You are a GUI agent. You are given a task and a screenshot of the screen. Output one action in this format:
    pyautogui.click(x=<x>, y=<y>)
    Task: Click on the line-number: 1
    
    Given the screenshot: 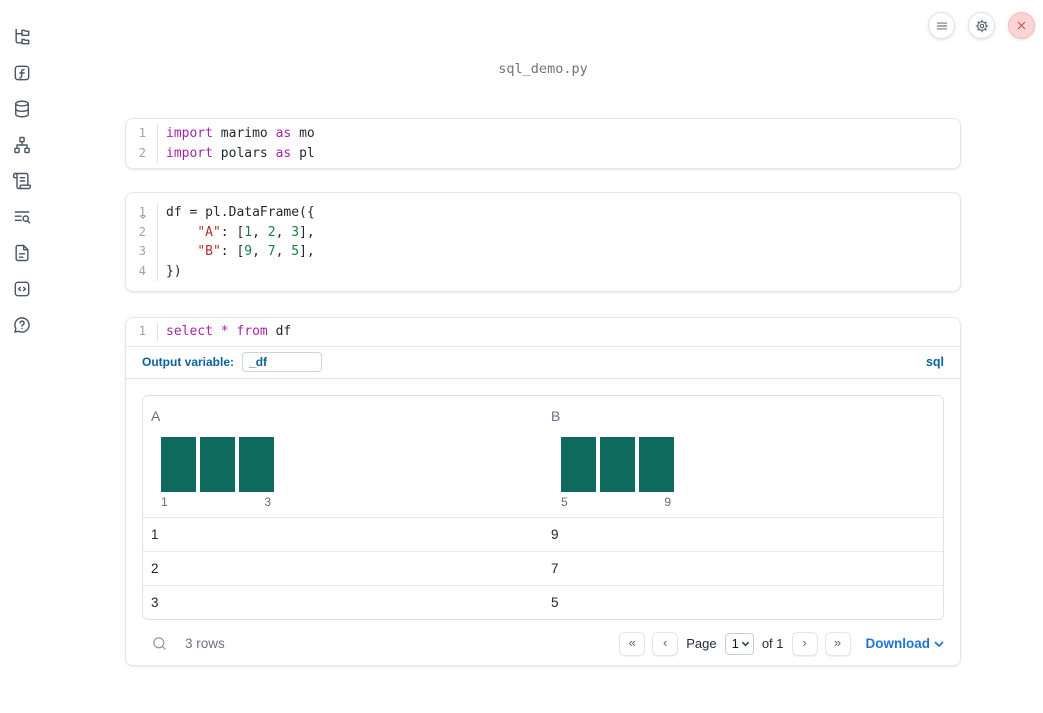 What is the action you would take?
    pyautogui.click(x=142, y=133)
    